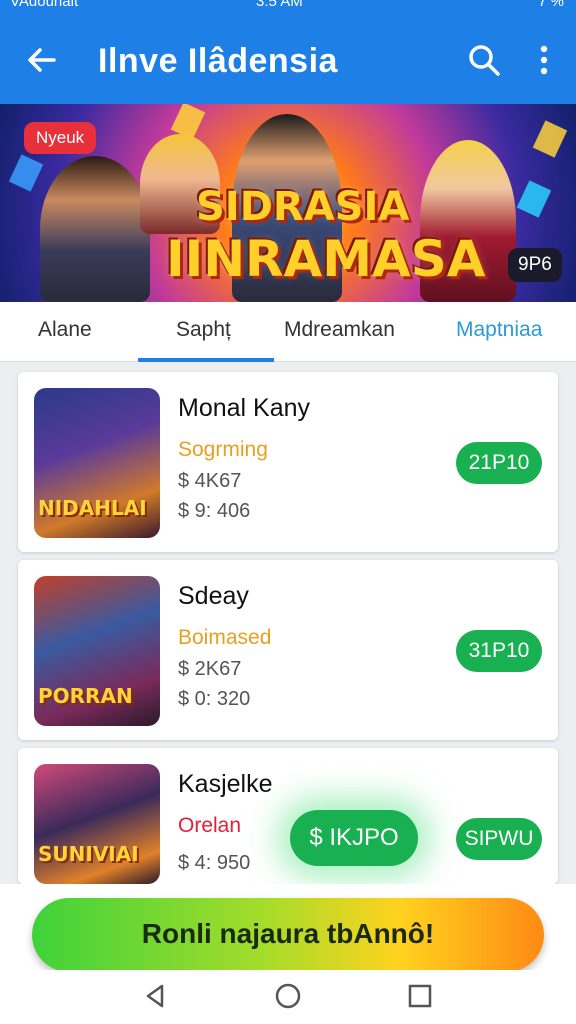 The height and width of the screenshot is (1024, 576). Describe the element at coordinates (95, 229) in the screenshot. I see `hero-left-illustration` at that location.